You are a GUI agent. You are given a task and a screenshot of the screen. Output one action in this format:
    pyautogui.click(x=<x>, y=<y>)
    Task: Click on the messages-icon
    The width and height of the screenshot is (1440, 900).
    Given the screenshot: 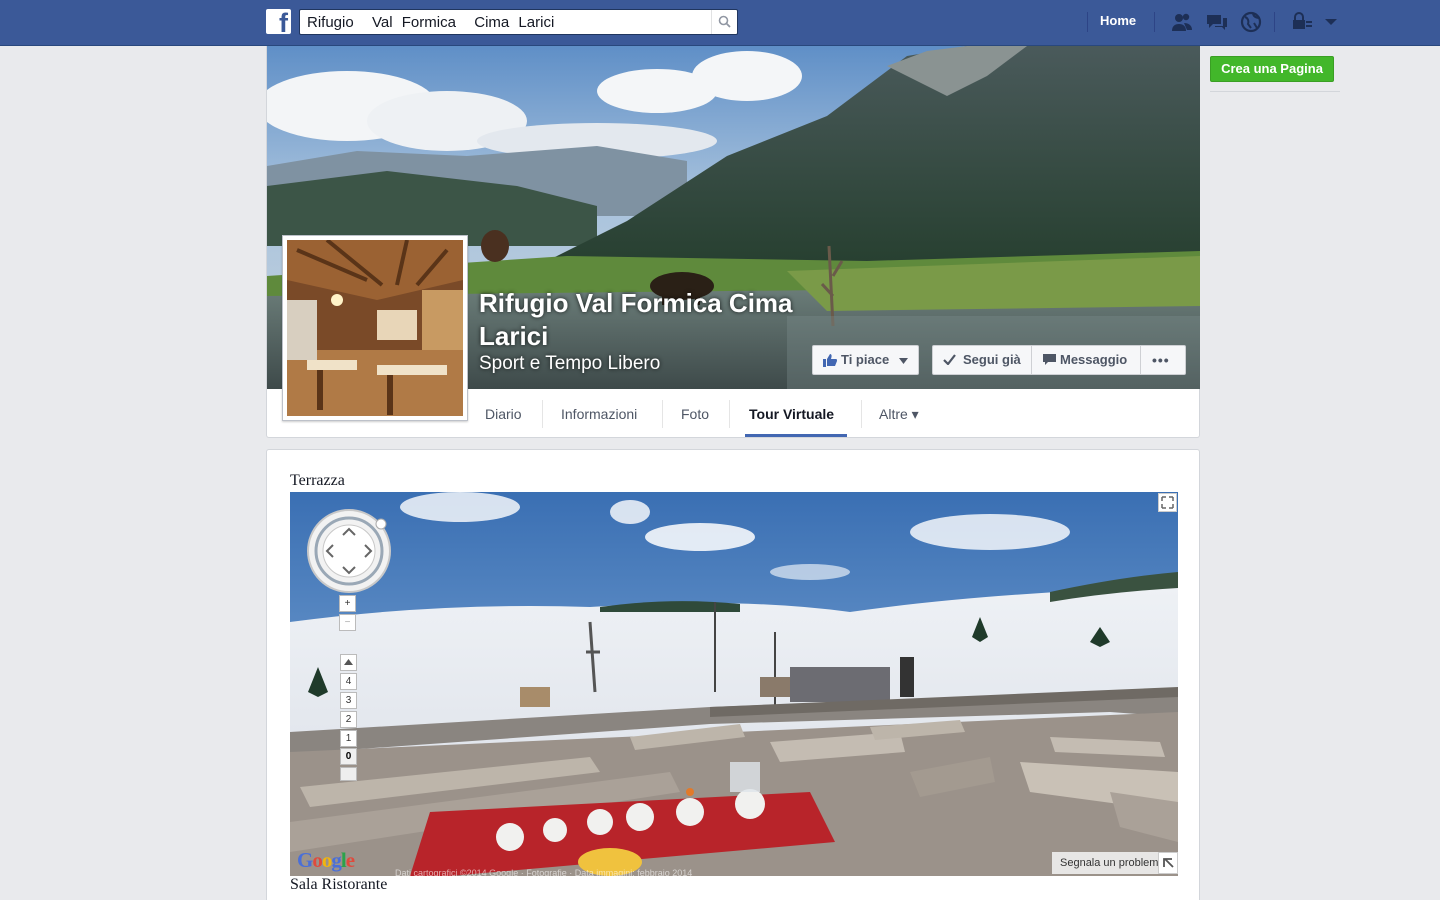 What is the action you would take?
    pyautogui.click(x=1217, y=22)
    